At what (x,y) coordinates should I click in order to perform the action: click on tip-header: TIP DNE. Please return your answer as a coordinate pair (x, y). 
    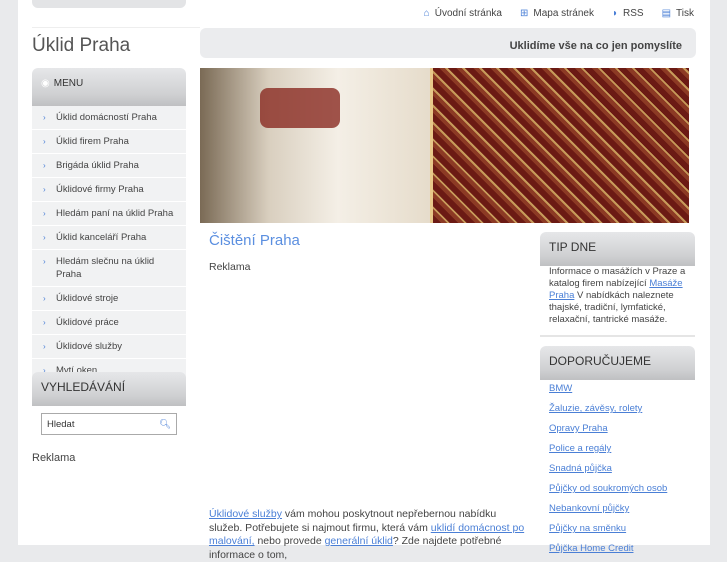
    Looking at the image, I should click on (617, 249).